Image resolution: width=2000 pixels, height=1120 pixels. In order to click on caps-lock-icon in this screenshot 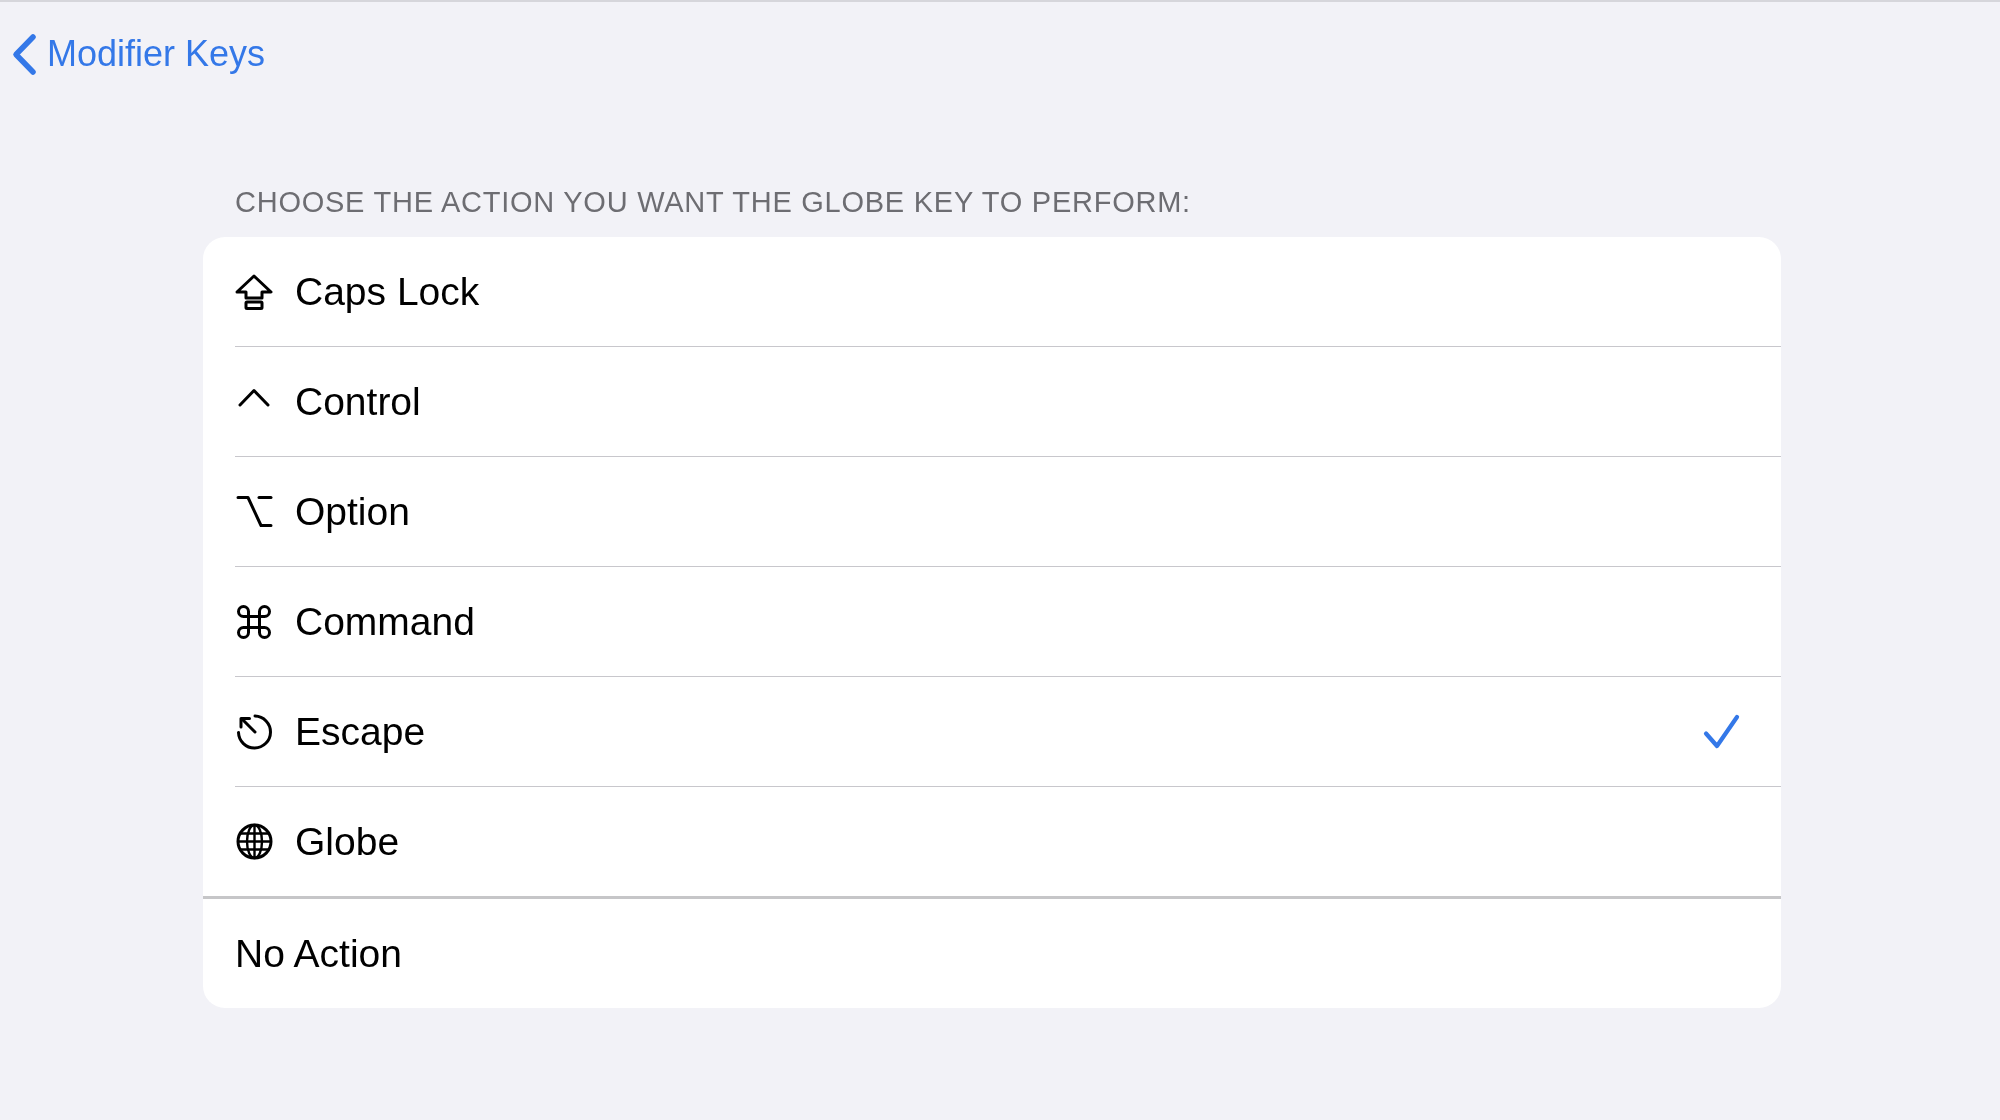, I will do `click(254, 291)`.